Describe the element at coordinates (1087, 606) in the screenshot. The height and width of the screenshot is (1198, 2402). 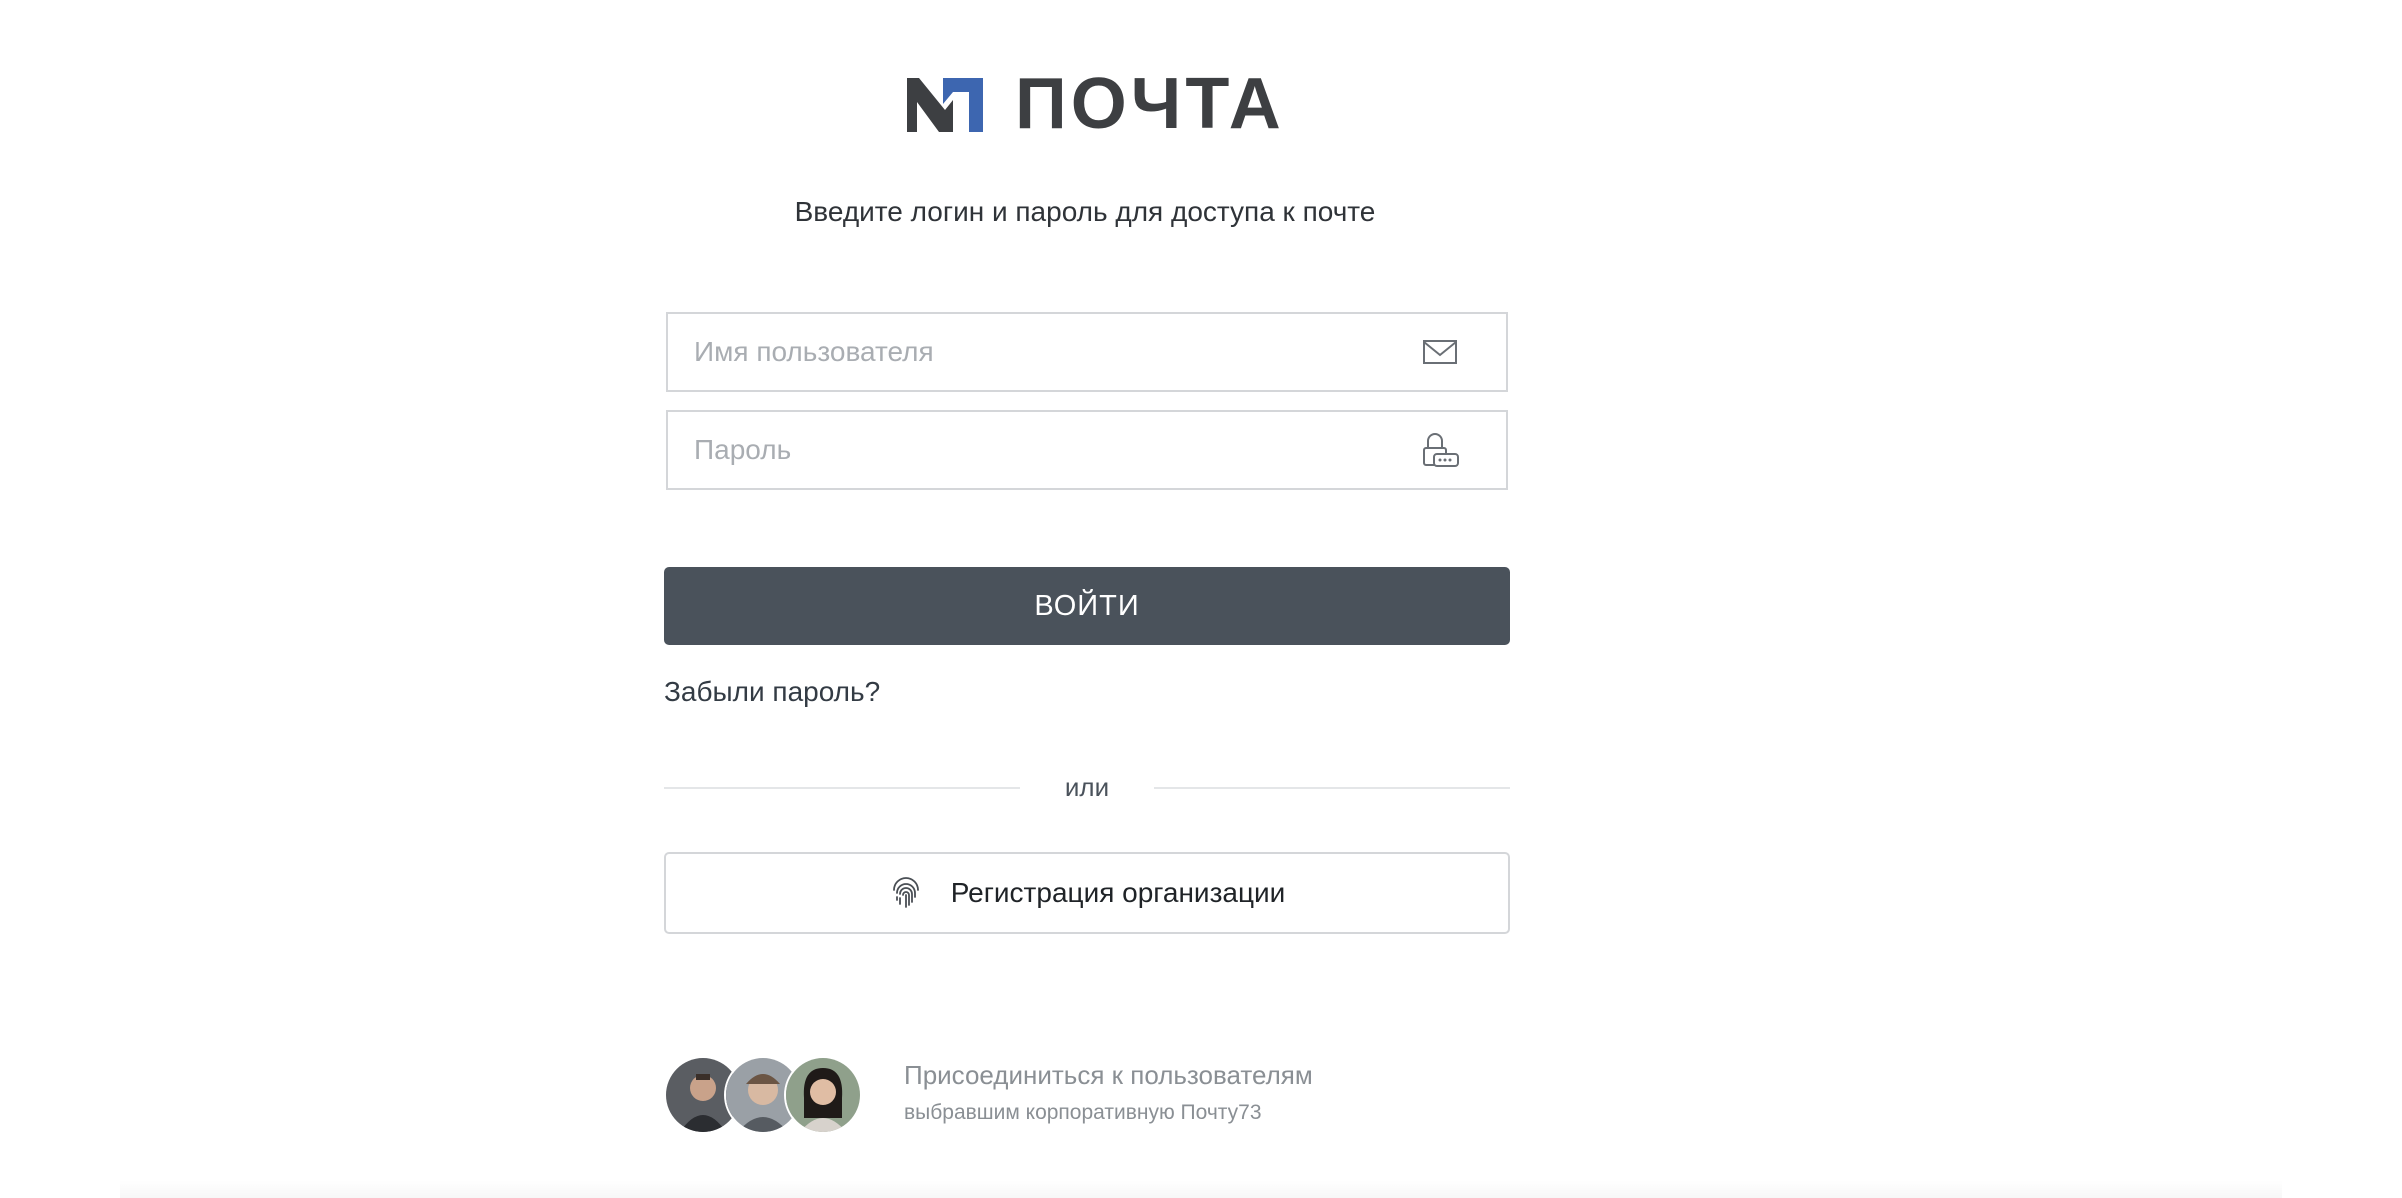
I see `login-button: ВОЙТИ` at that location.